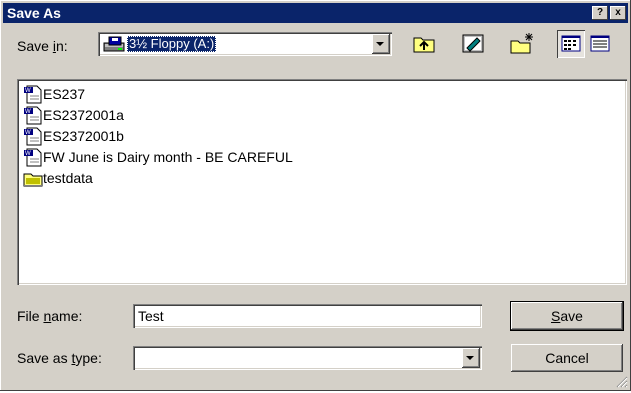 The image size is (631, 393). Describe the element at coordinates (168, 157) in the screenshot. I see `file-name: FW June is Dairy month - BE CAREFUL` at that location.